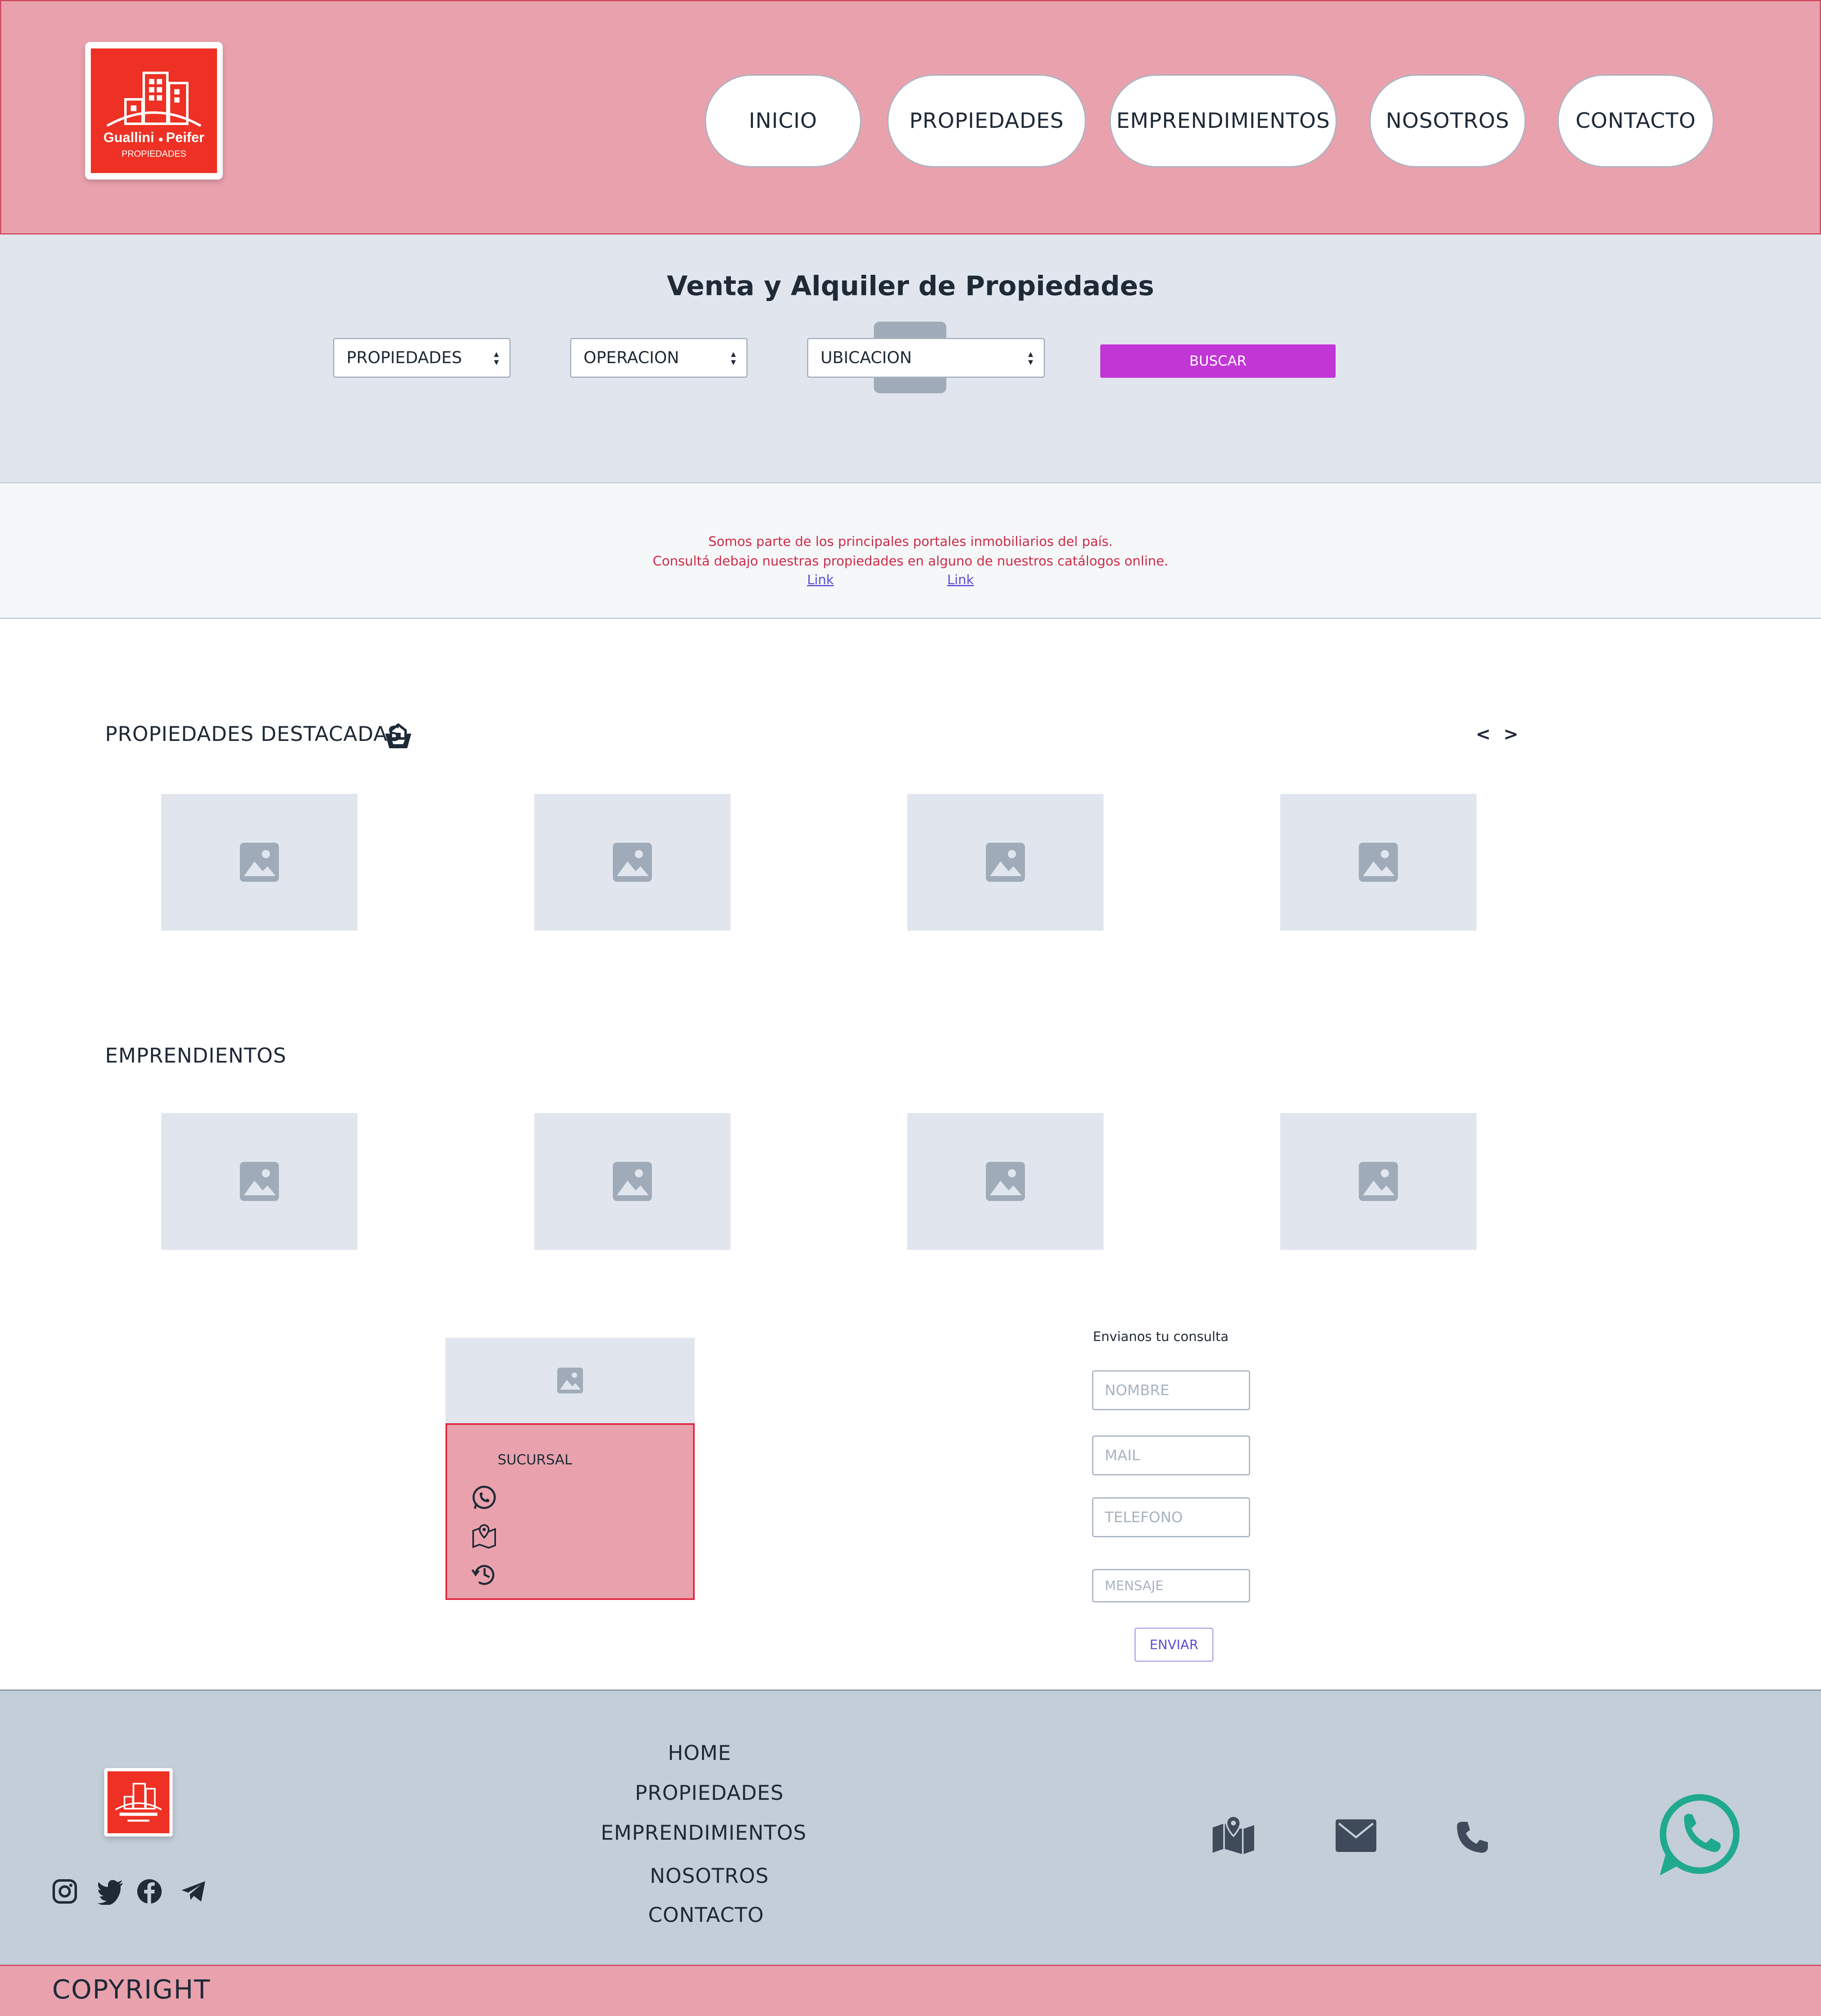  What do you see at coordinates (1171, 1517) in the screenshot?
I see `phone-field: TELEFONO` at bounding box center [1171, 1517].